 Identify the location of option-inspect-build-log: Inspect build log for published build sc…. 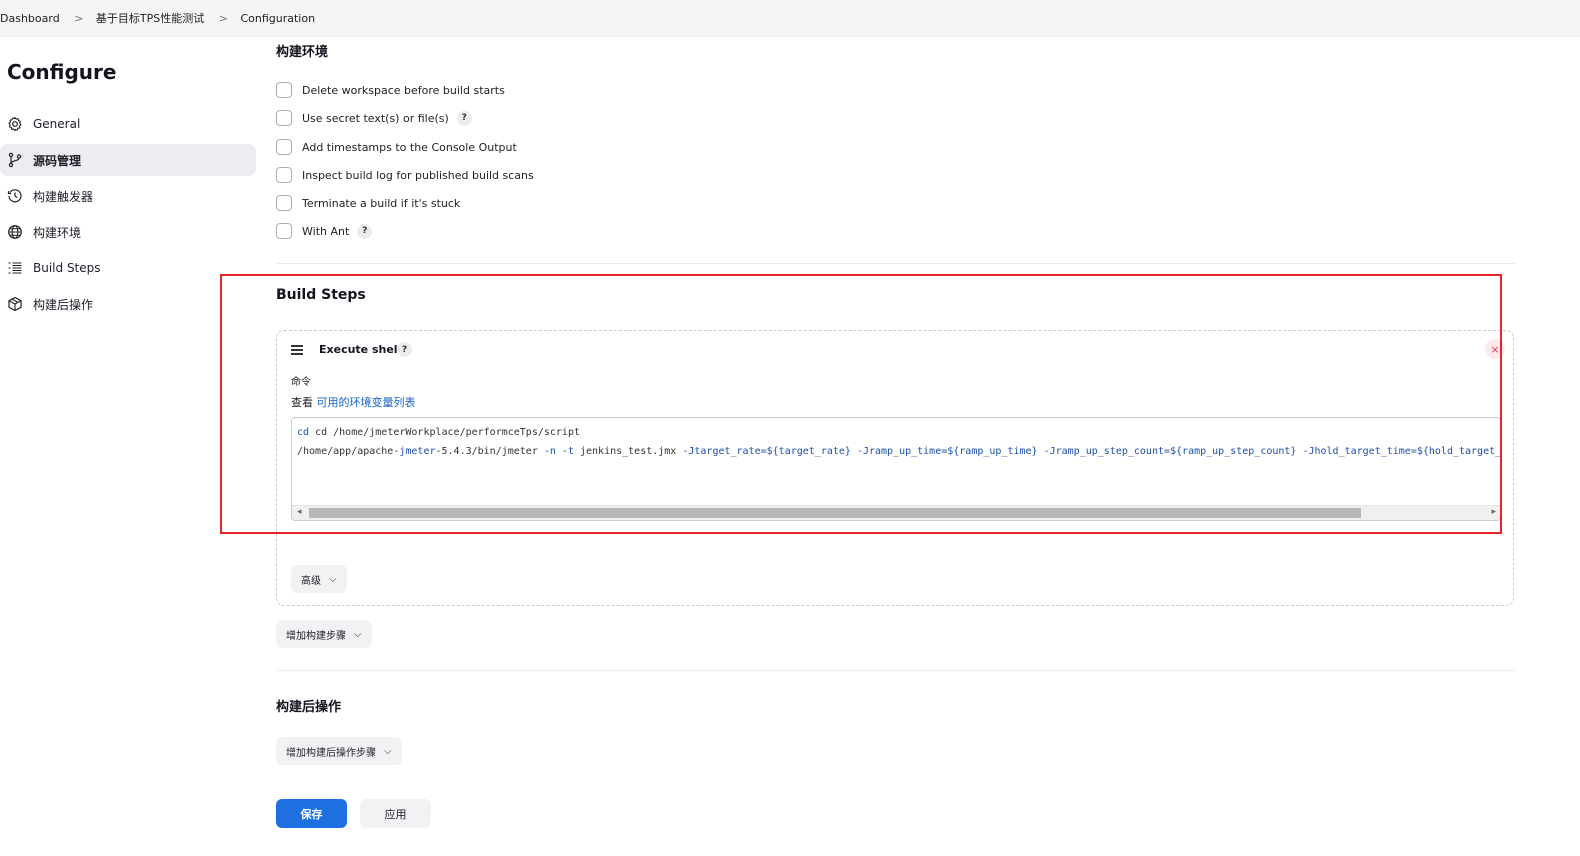
(405, 175).